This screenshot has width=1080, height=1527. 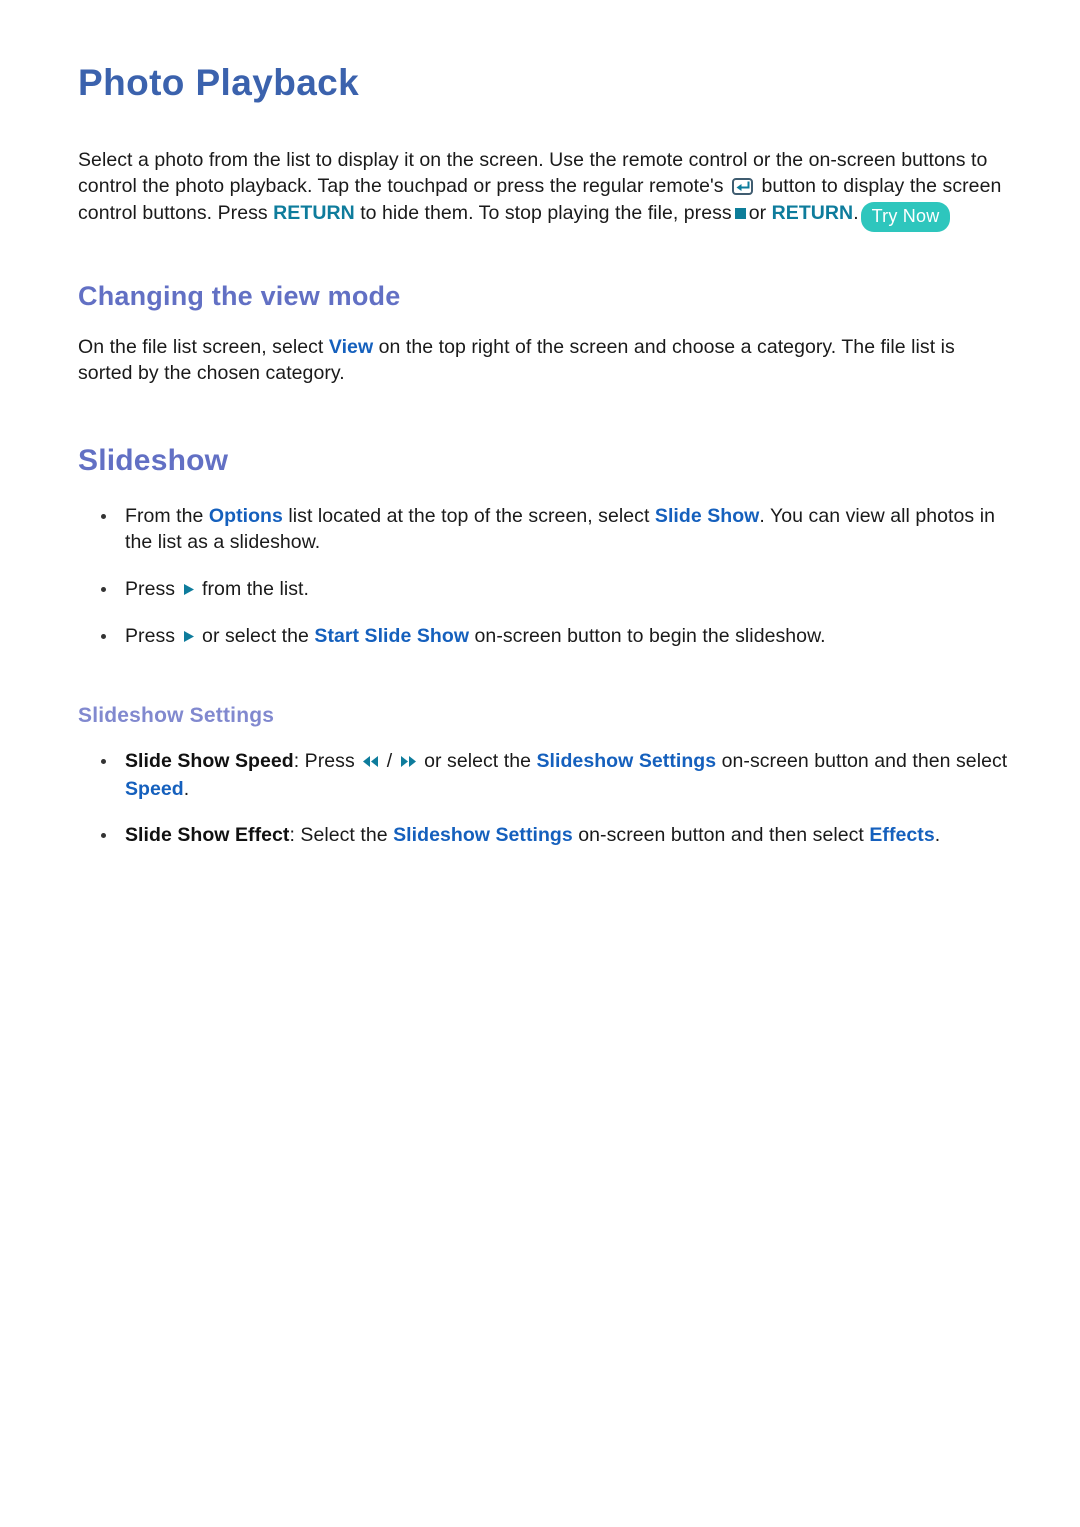 What do you see at coordinates (176, 715) in the screenshot?
I see `sub-heading-slideshow-settings: Slideshow Settings` at bounding box center [176, 715].